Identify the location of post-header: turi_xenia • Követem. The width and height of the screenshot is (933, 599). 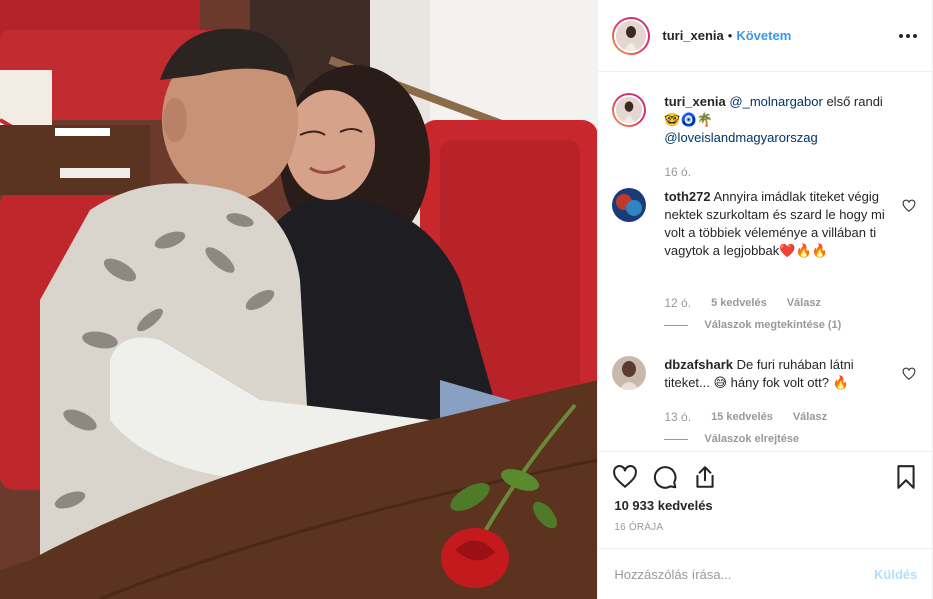
(765, 36).